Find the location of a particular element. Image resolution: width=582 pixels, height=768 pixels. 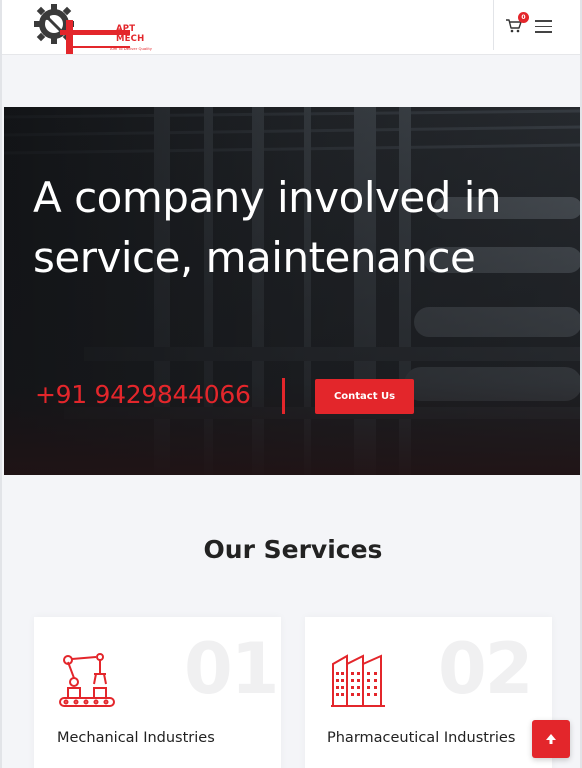

robotic-arm-icon is located at coordinates (87, 680).